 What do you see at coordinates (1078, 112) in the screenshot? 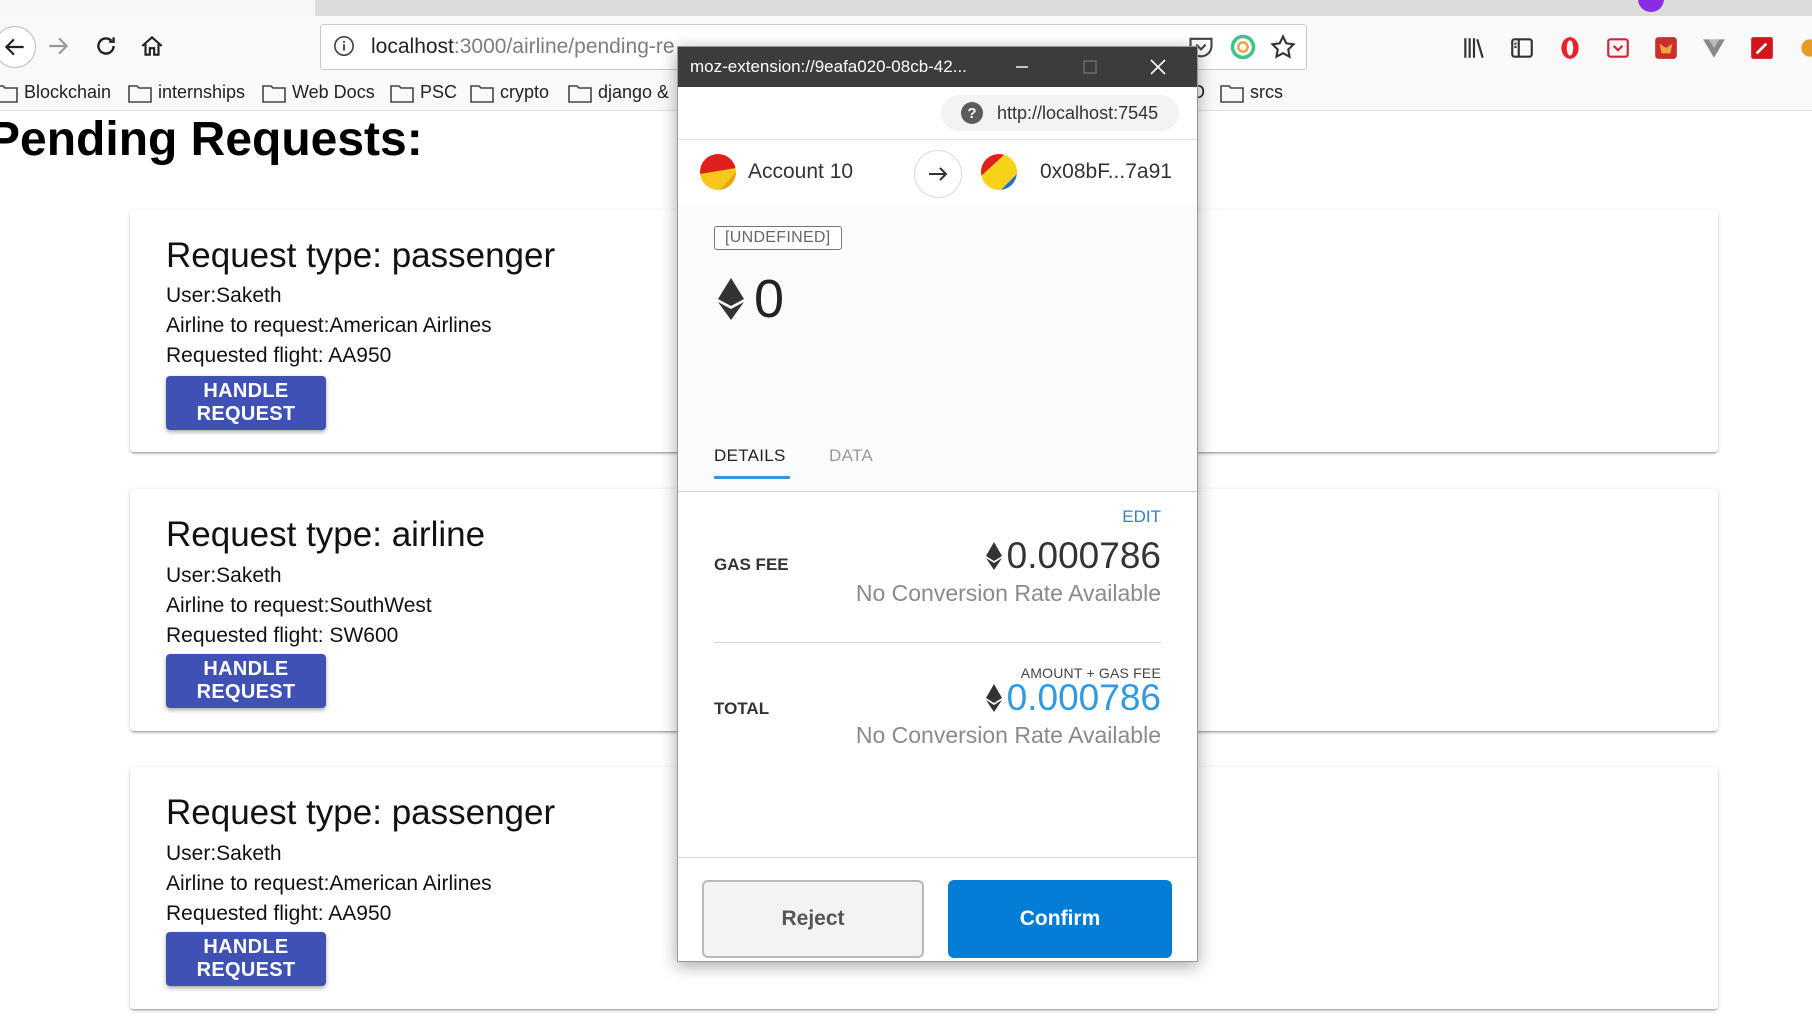
I see `origin-url: http://localhost:7545` at bounding box center [1078, 112].